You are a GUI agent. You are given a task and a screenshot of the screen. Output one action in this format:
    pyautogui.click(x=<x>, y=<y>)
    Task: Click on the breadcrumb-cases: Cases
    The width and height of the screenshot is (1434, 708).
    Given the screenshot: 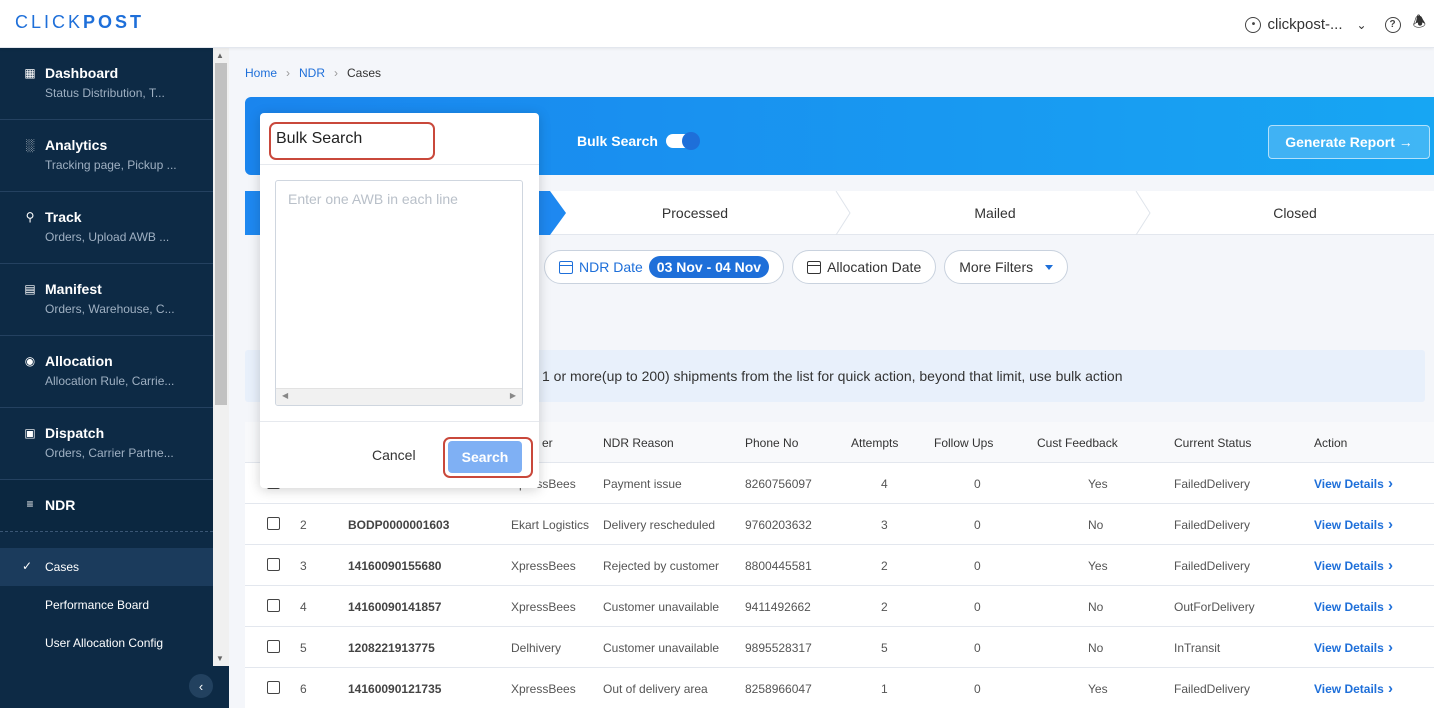 What is the action you would take?
    pyautogui.click(x=364, y=73)
    